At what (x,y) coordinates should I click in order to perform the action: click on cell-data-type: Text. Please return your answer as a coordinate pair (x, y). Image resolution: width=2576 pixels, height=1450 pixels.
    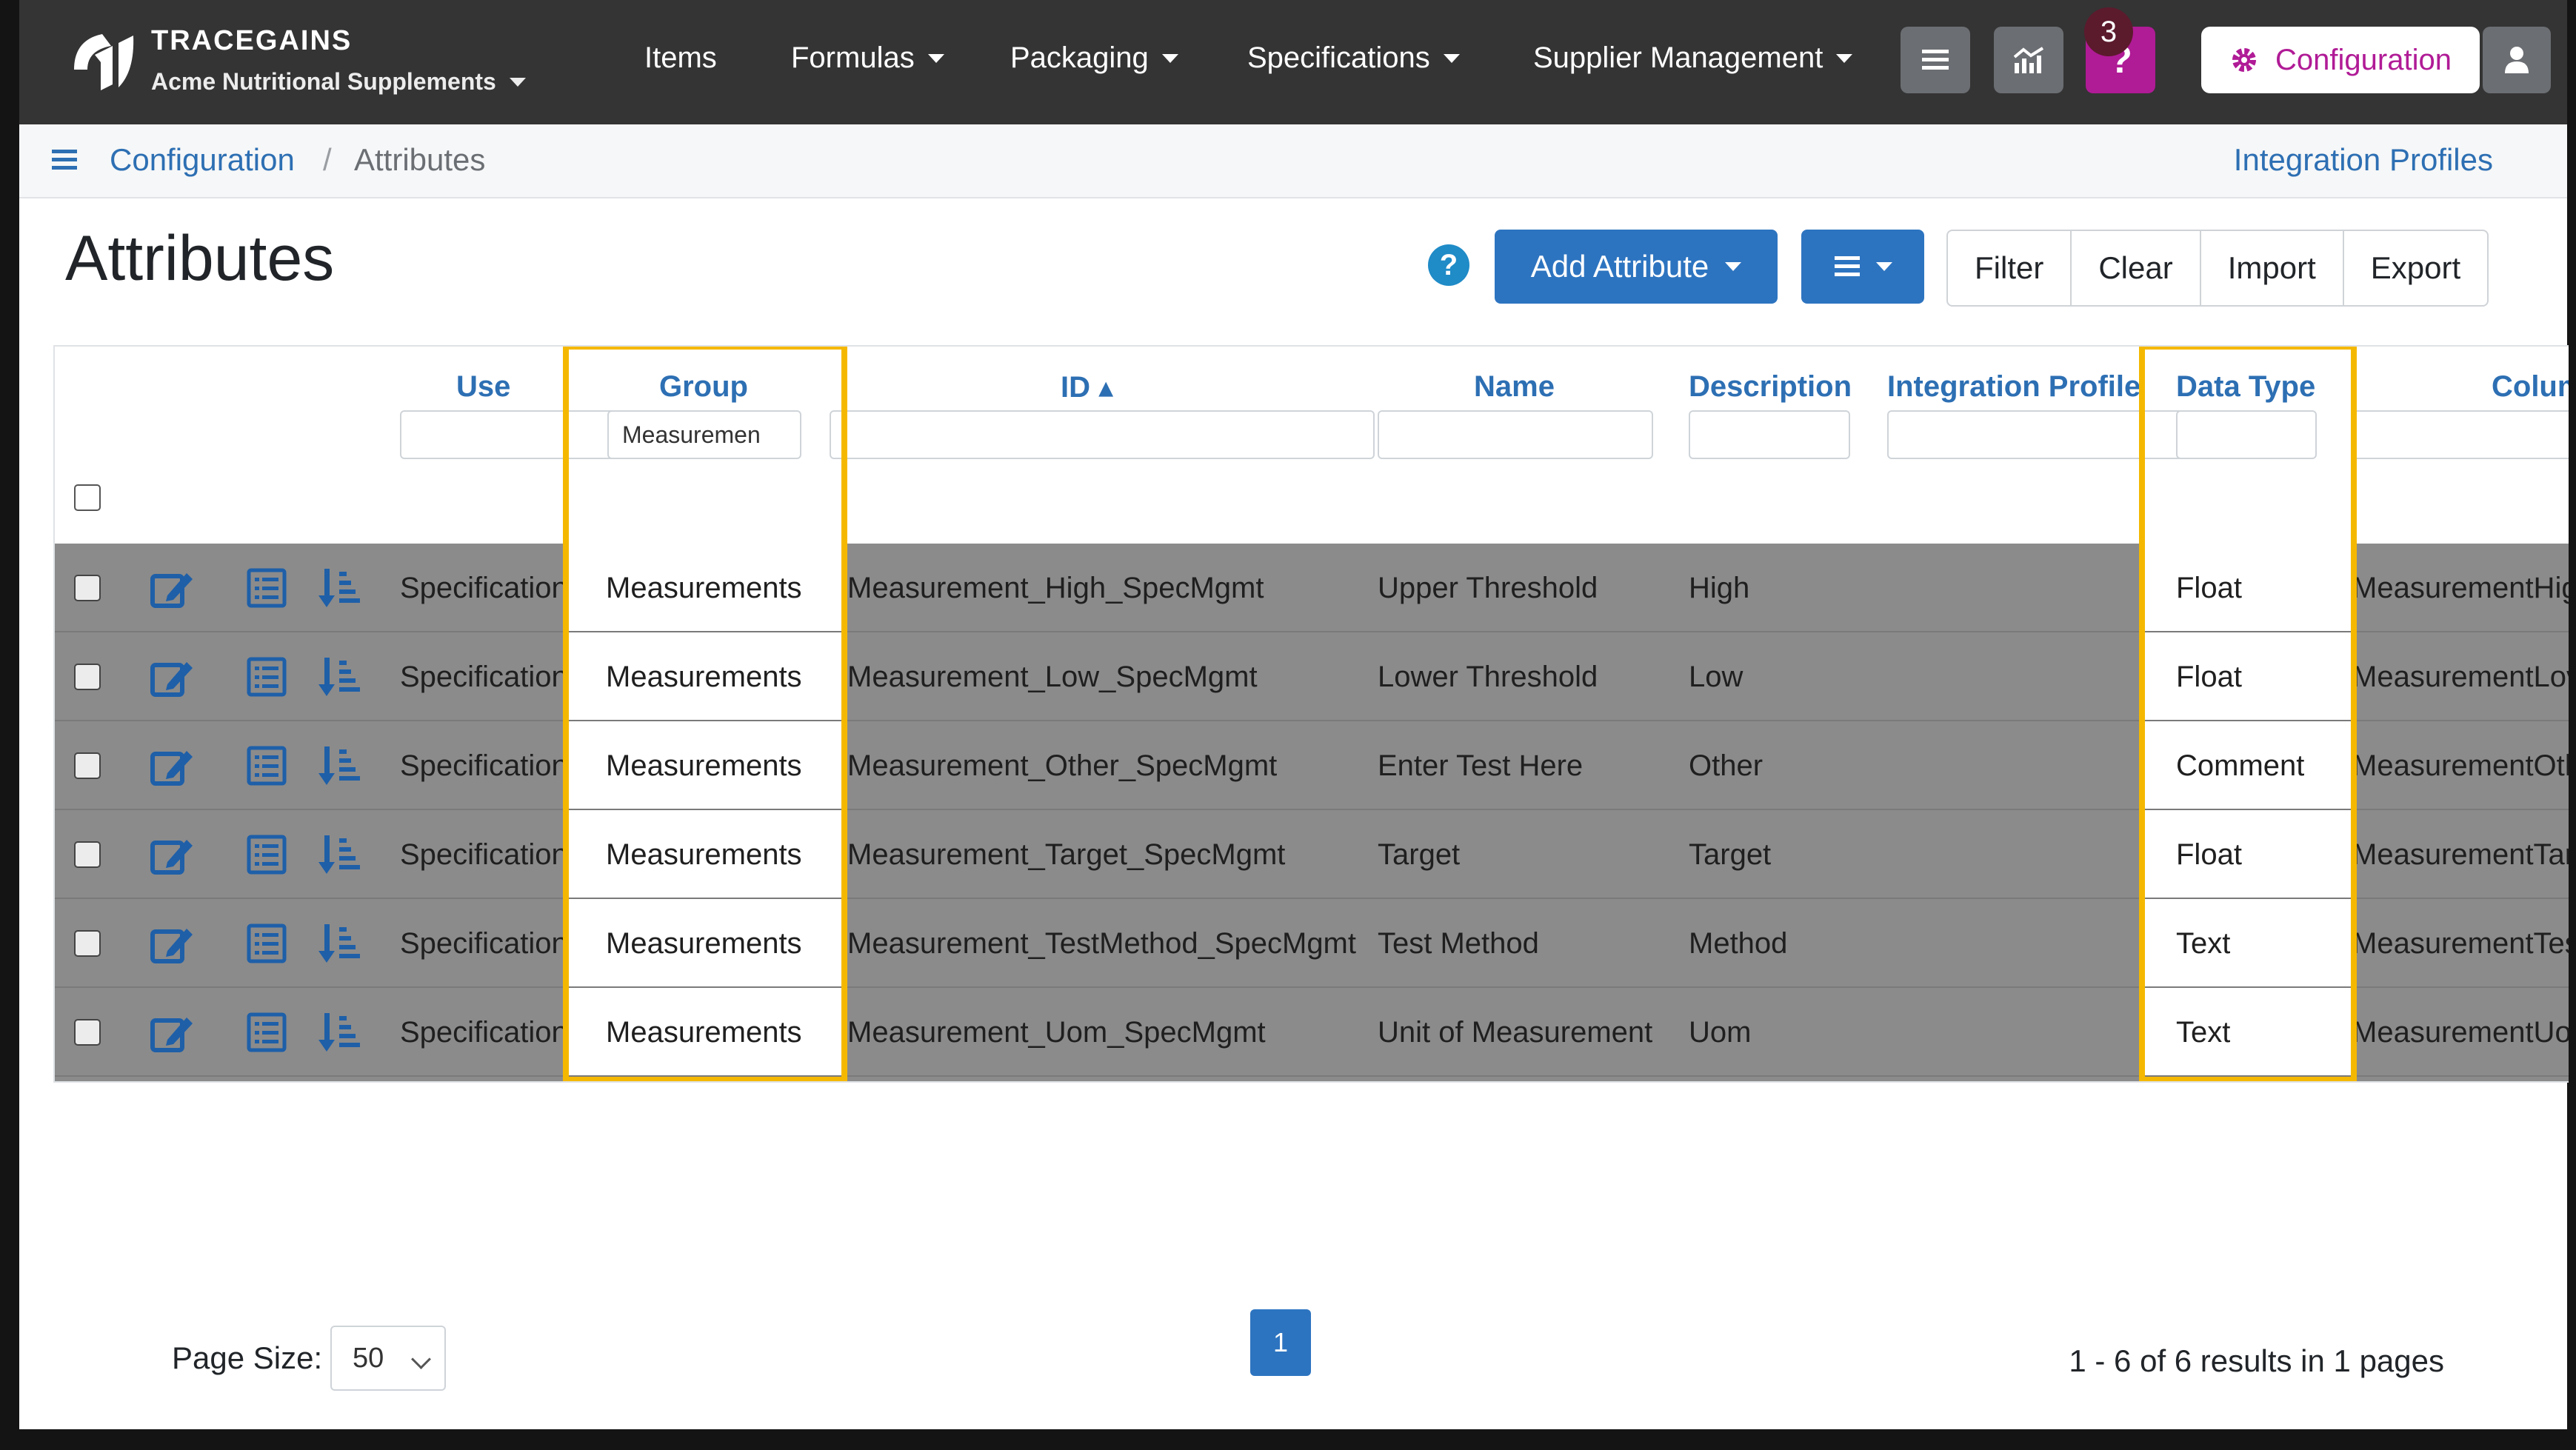
    Looking at the image, I should click on (2203, 944).